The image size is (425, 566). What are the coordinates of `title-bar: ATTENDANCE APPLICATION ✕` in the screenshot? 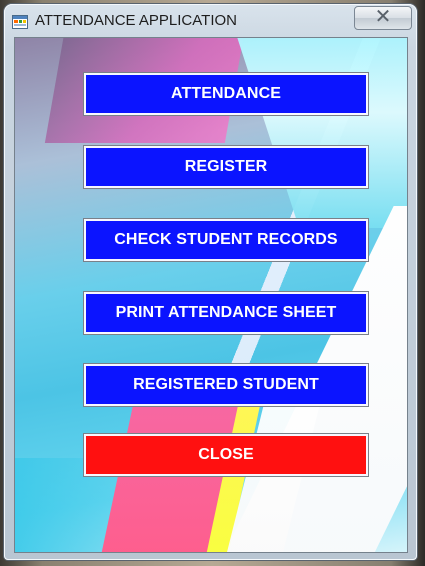 It's located at (210, 21).